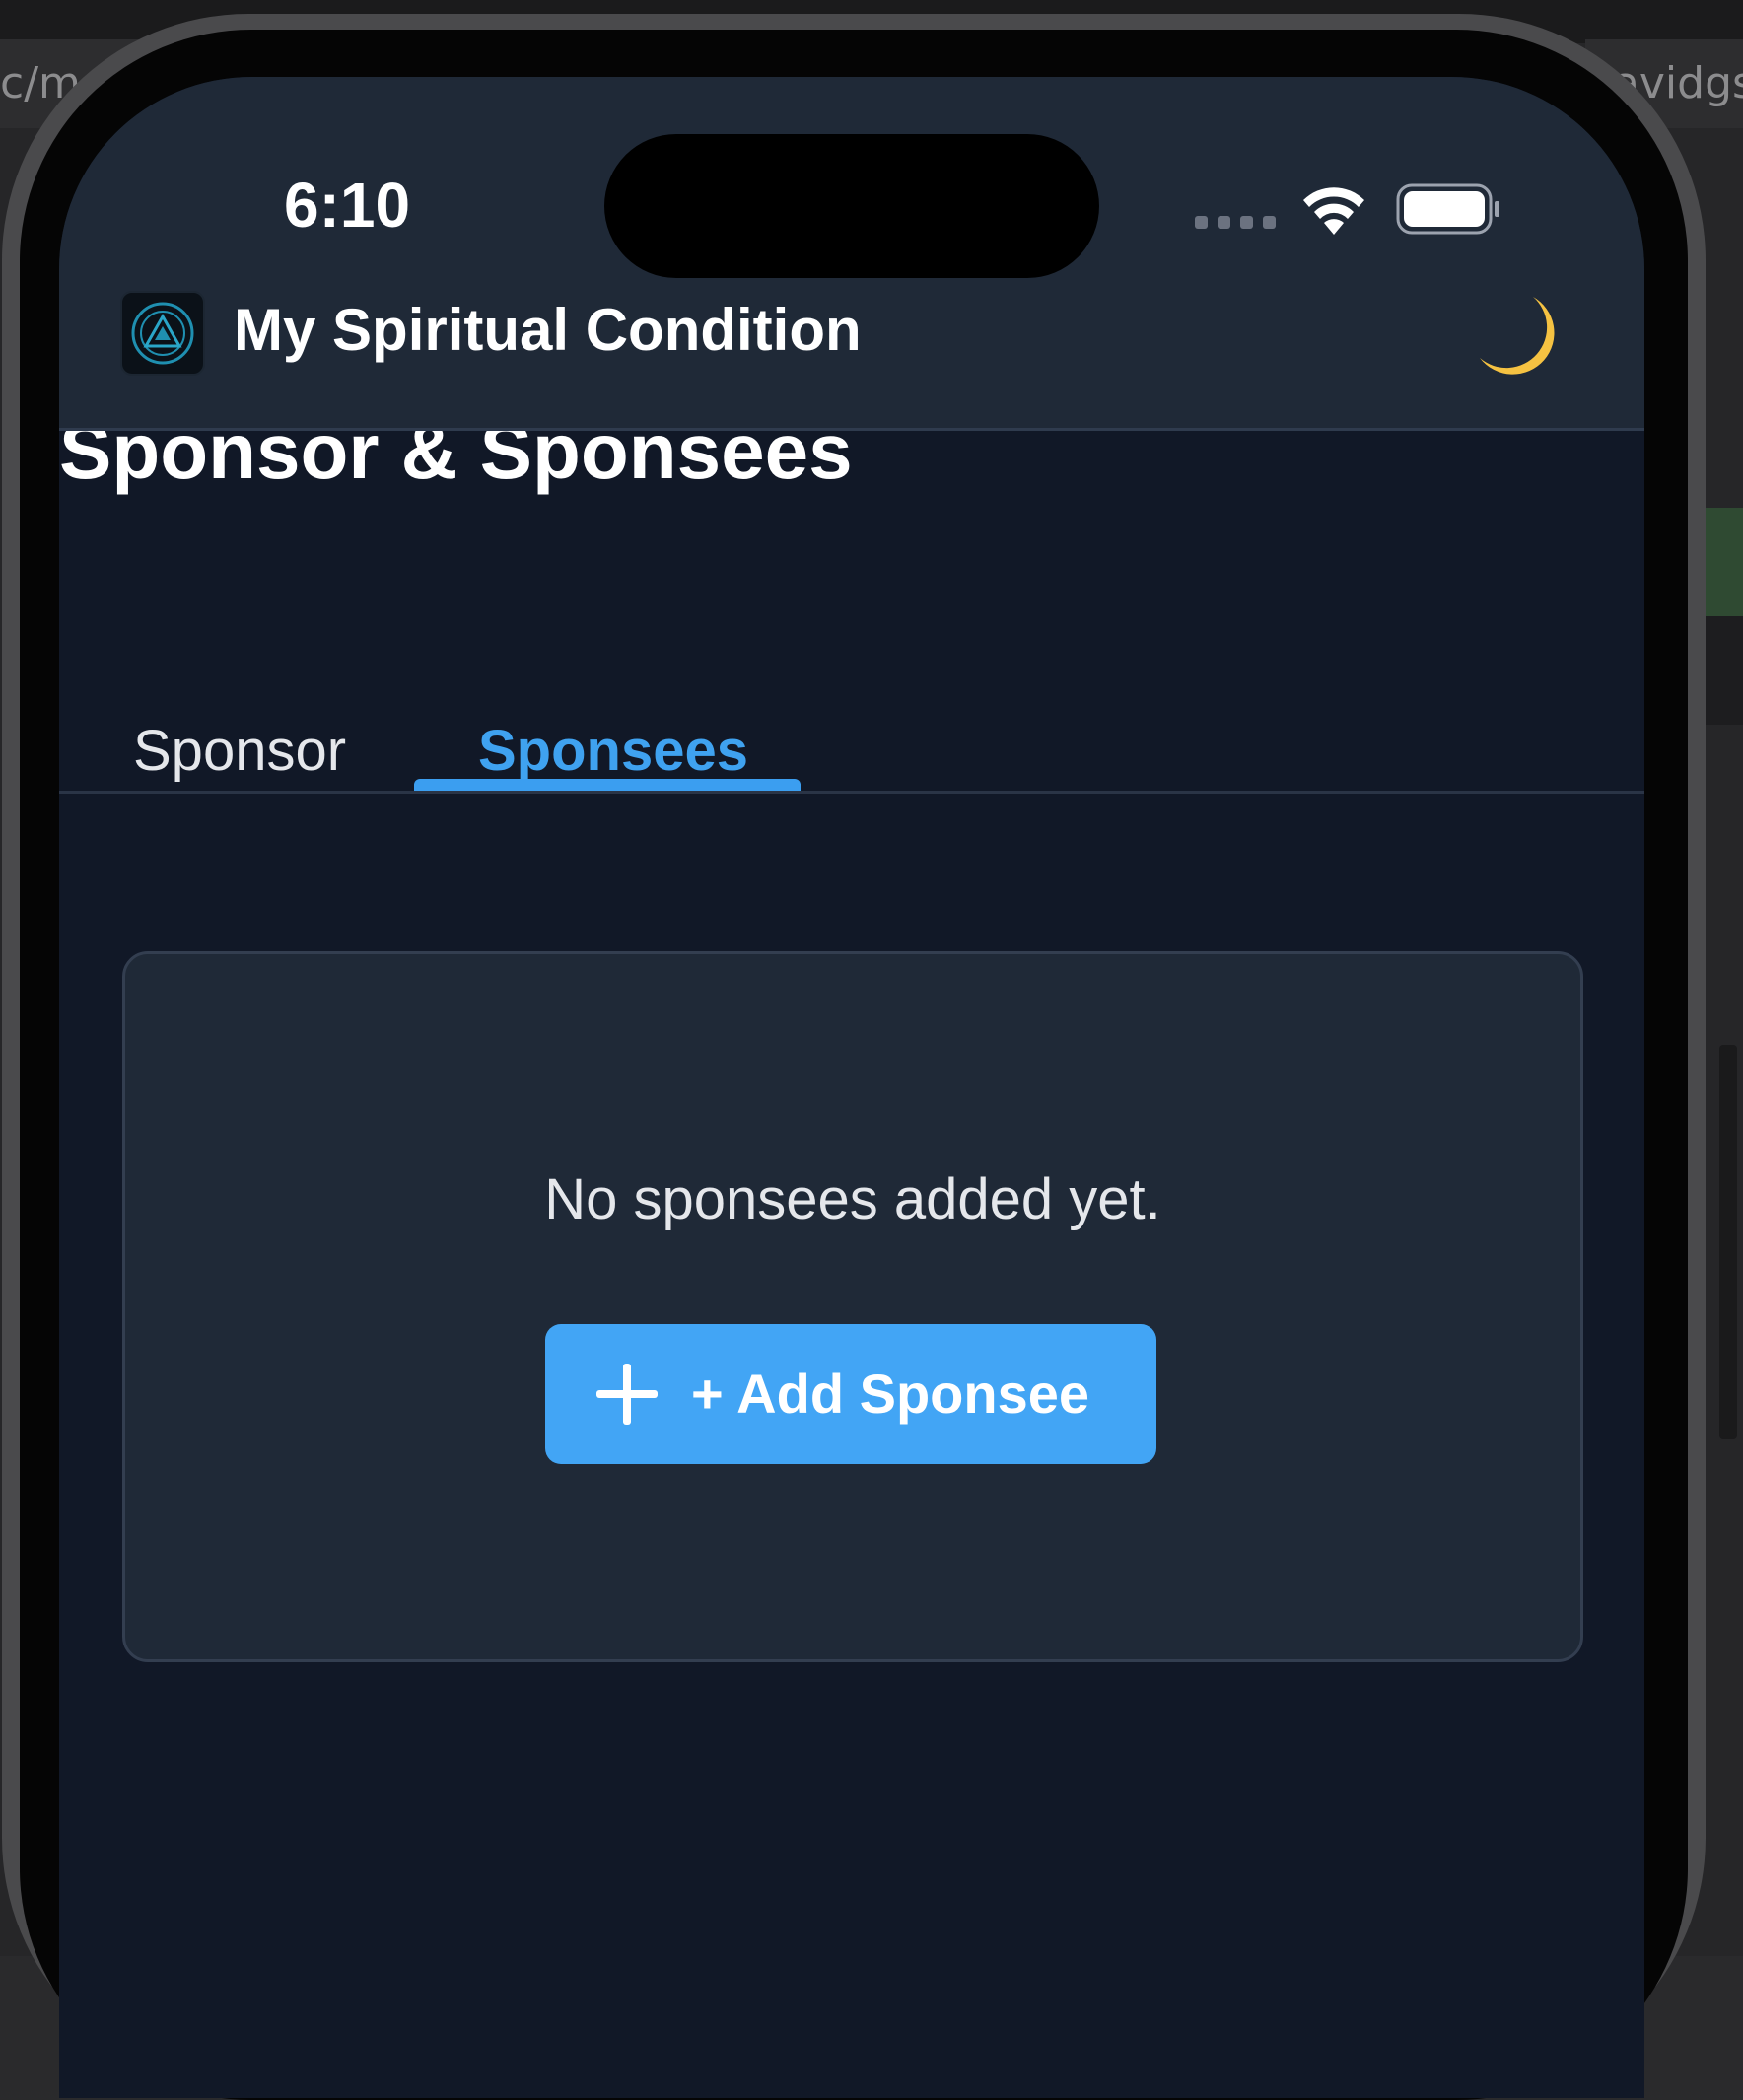  What do you see at coordinates (1723, 562) in the screenshot?
I see `desktop-green-panel` at bounding box center [1723, 562].